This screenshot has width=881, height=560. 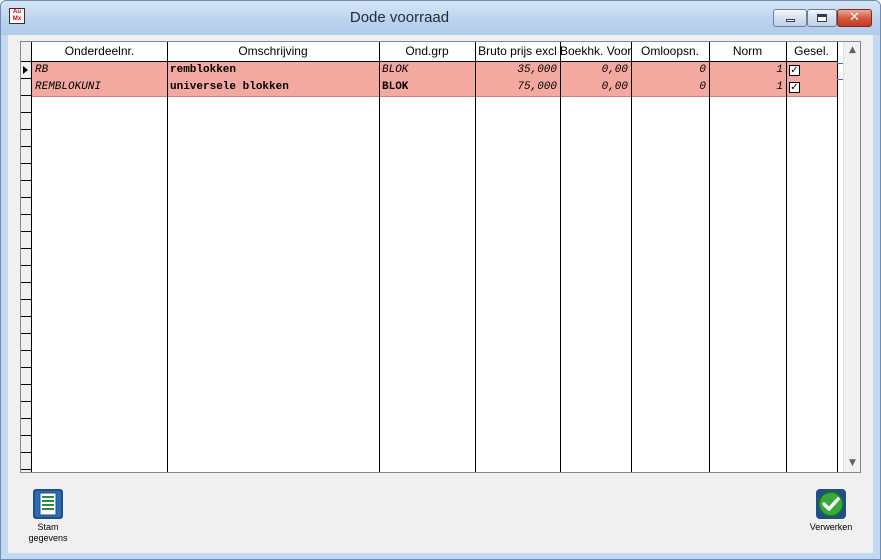 I want to click on title-bar: Au Mx Dode voorraad ✕, so click(x=440, y=18).